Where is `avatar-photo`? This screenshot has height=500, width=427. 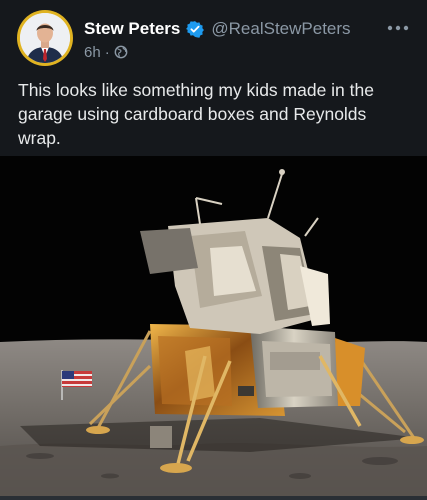 avatar-photo is located at coordinates (45, 38).